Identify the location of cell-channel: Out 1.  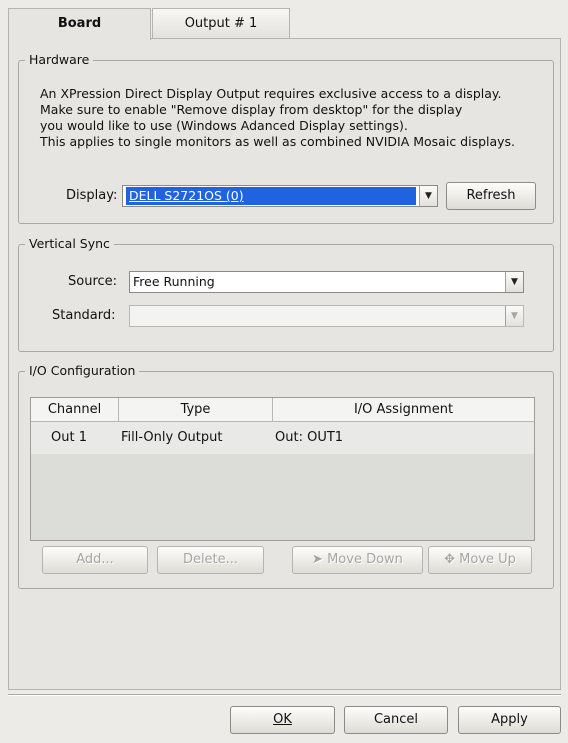
(69, 437).